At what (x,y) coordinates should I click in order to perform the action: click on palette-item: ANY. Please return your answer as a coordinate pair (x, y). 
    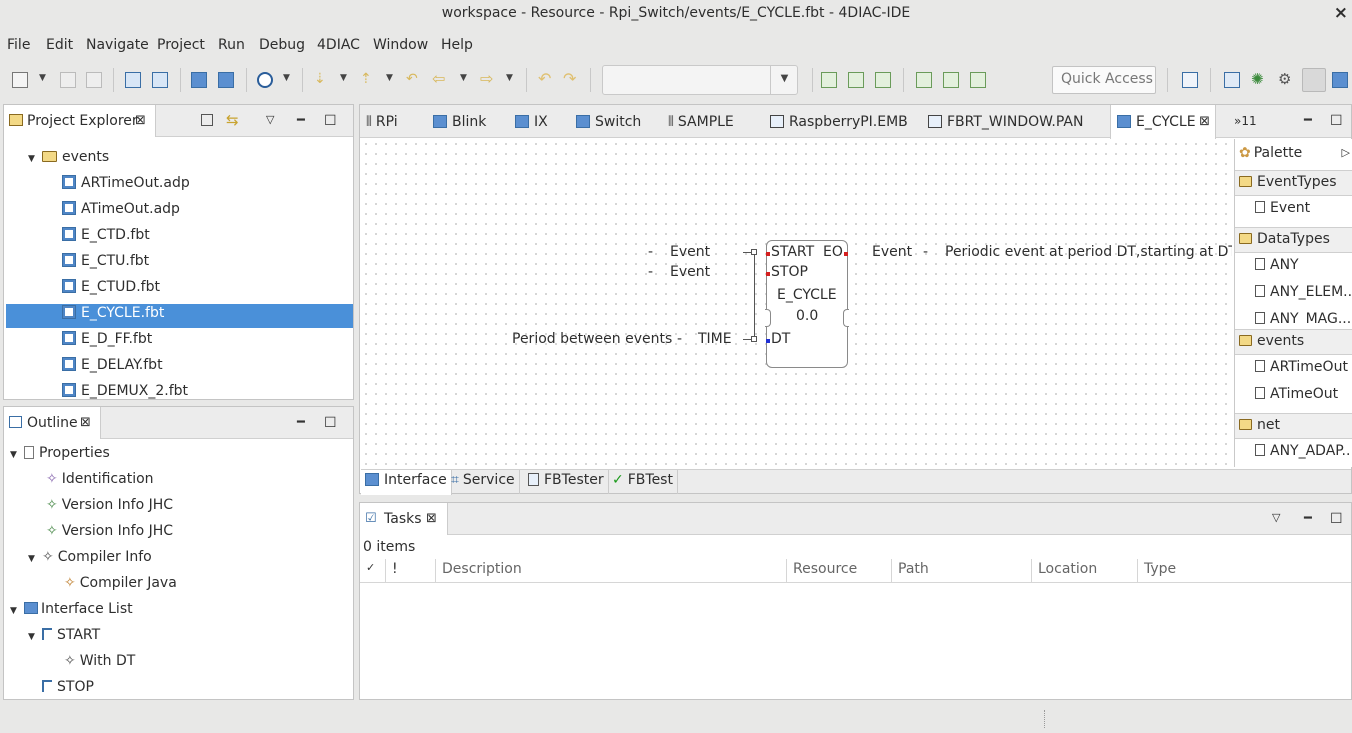
    Looking at the image, I should click on (1303, 265).